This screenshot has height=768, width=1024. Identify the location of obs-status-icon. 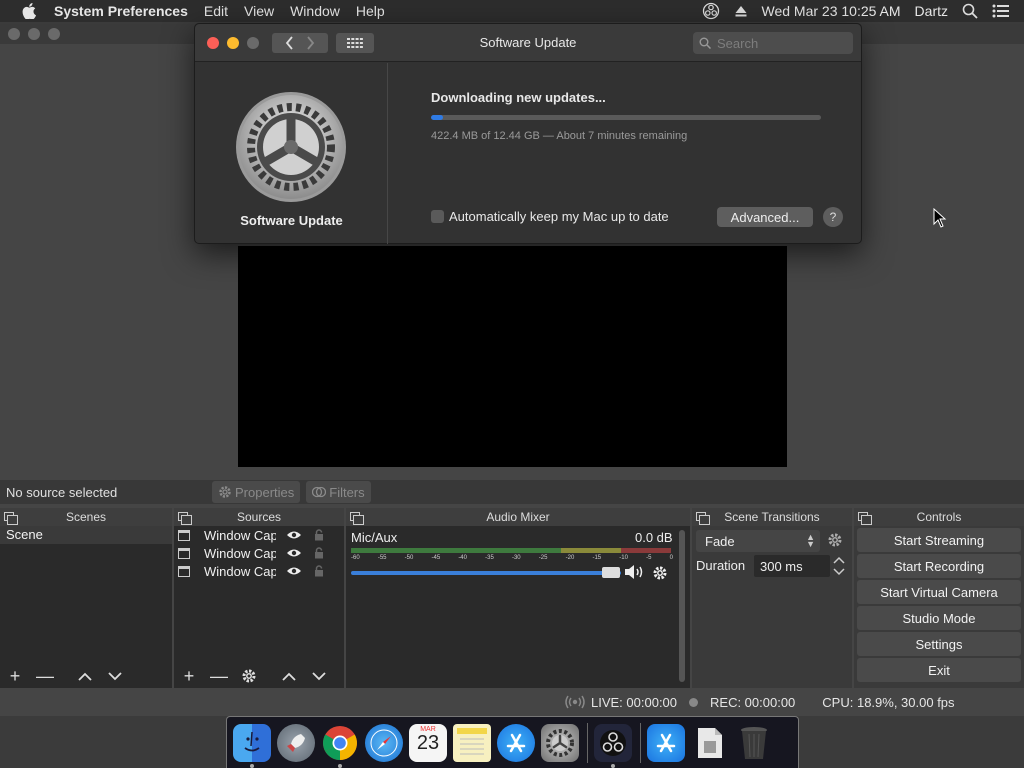
(711, 11).